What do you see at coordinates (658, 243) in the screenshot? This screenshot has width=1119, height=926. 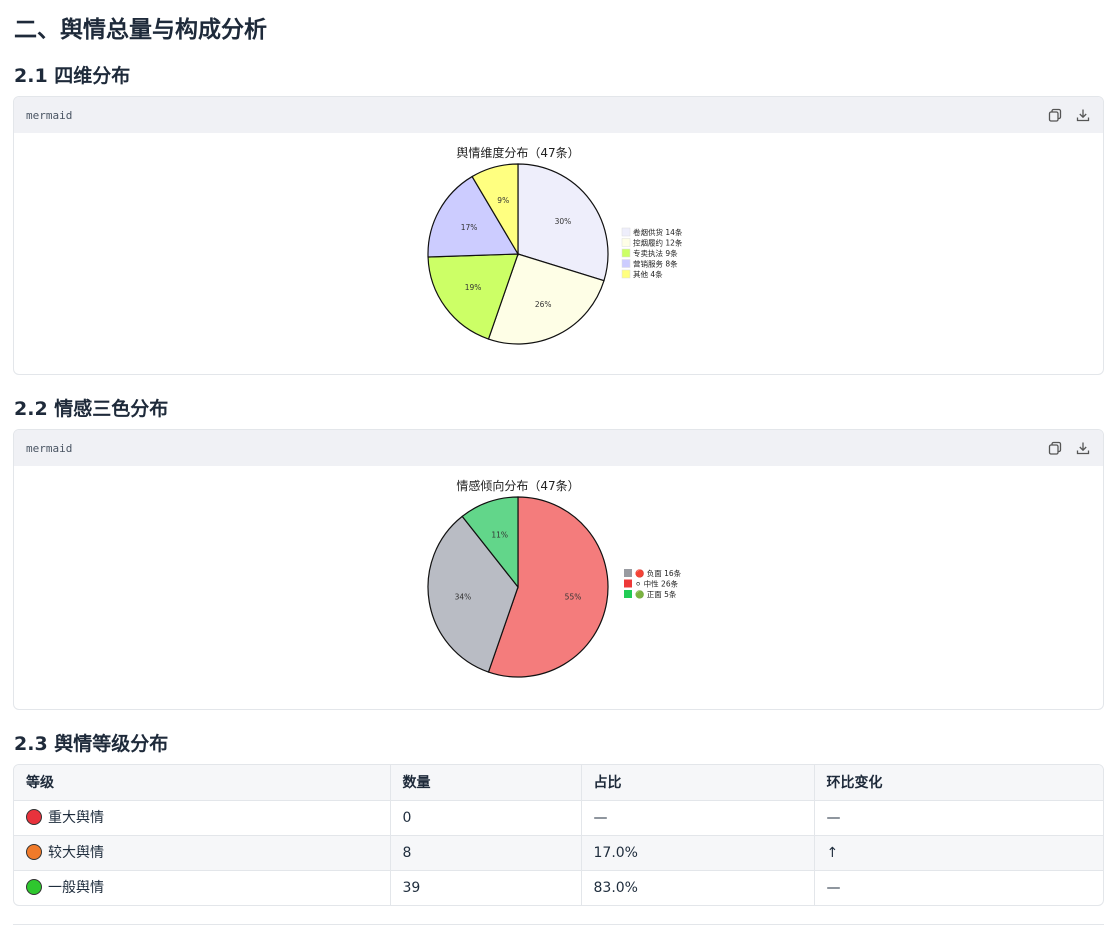 I see `legend-label: 控烟履约 12条` at bounding box center [658, 243].